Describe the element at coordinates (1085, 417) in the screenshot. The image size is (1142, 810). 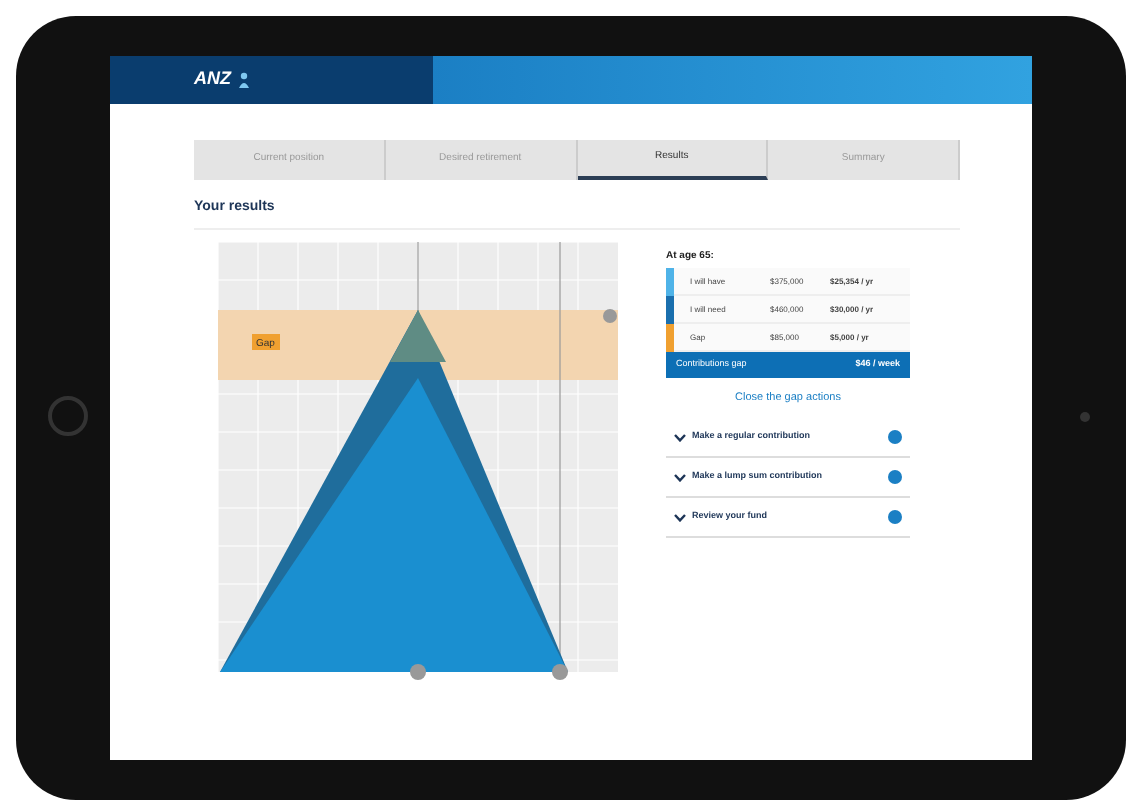
I see `camera-icon` at that location.